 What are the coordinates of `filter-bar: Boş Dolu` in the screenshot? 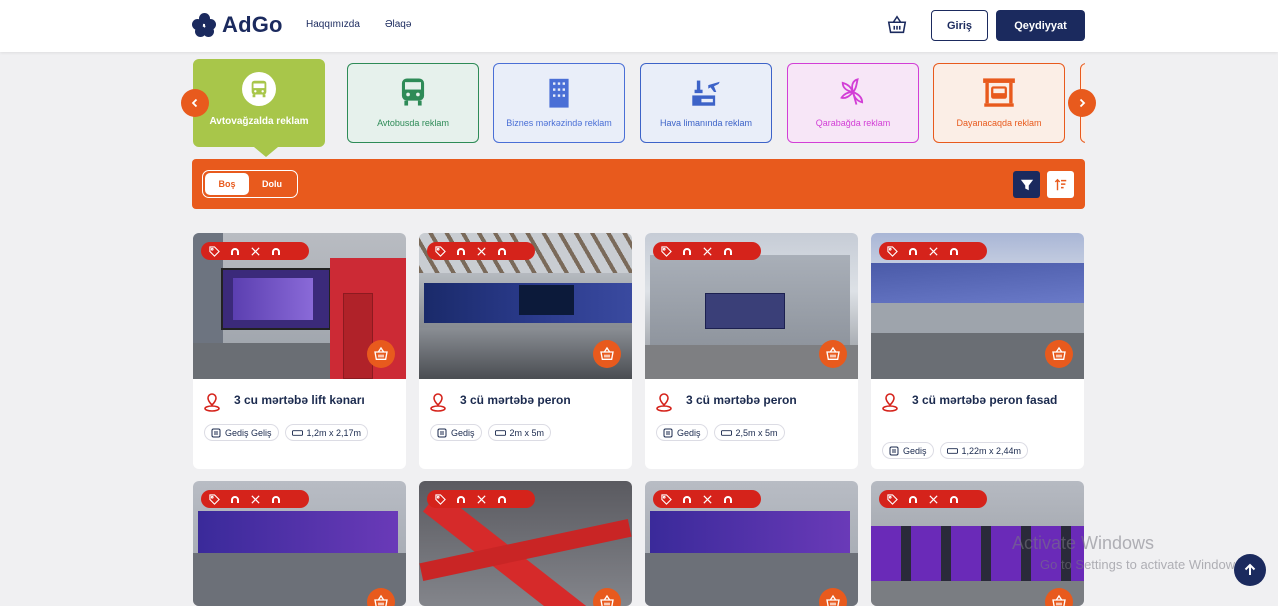 It's located at (638, 184).